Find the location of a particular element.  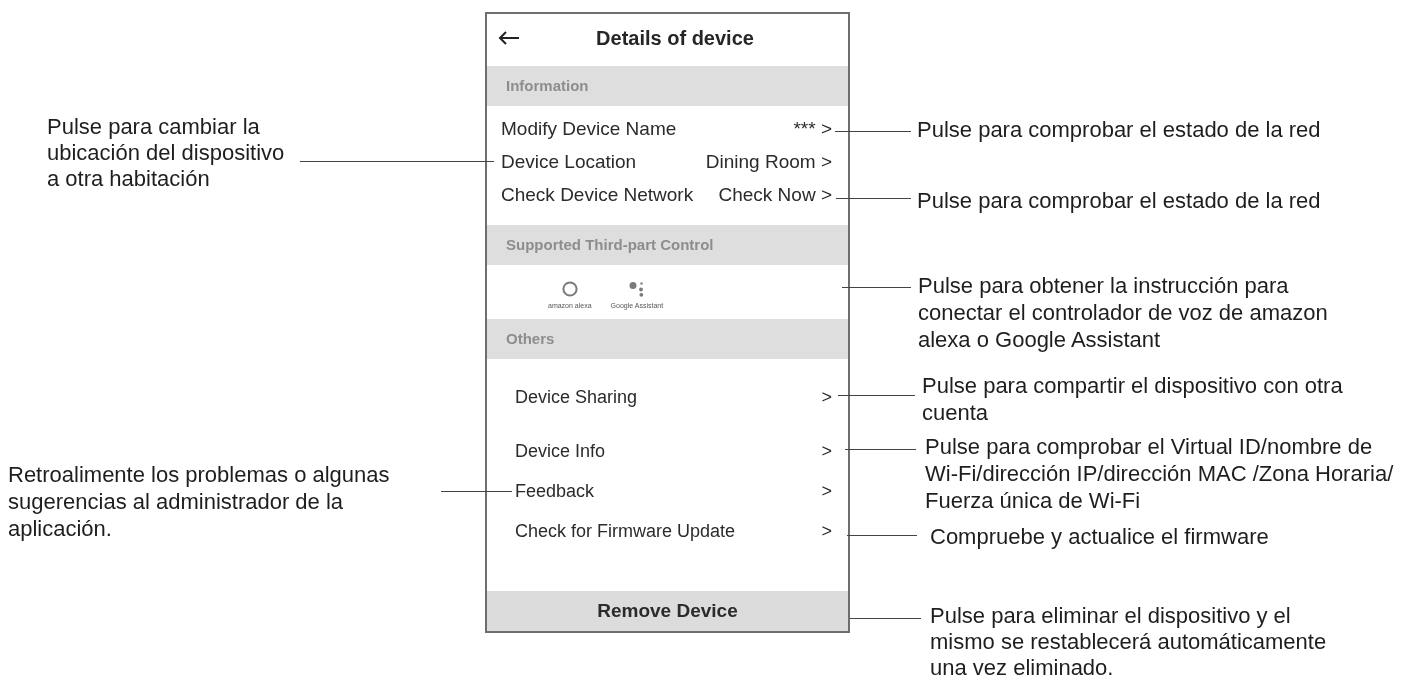

annotation-text: Pulse para eliminar el dispositivo y el mismo se restablecerá automáticamente una vez eliminado. is located at coordinates (1128, 642).